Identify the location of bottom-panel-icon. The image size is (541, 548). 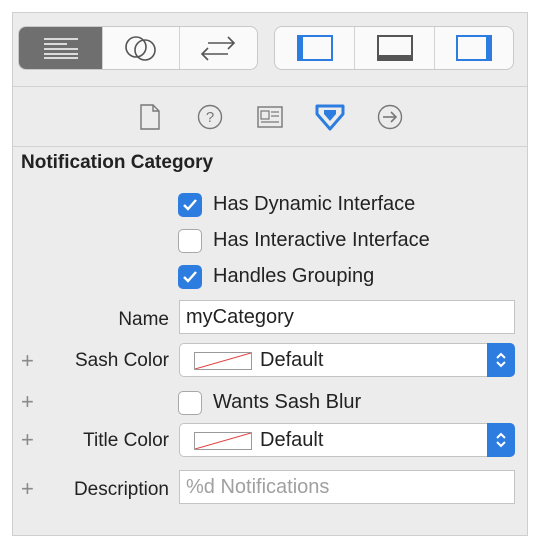
(394, 48).